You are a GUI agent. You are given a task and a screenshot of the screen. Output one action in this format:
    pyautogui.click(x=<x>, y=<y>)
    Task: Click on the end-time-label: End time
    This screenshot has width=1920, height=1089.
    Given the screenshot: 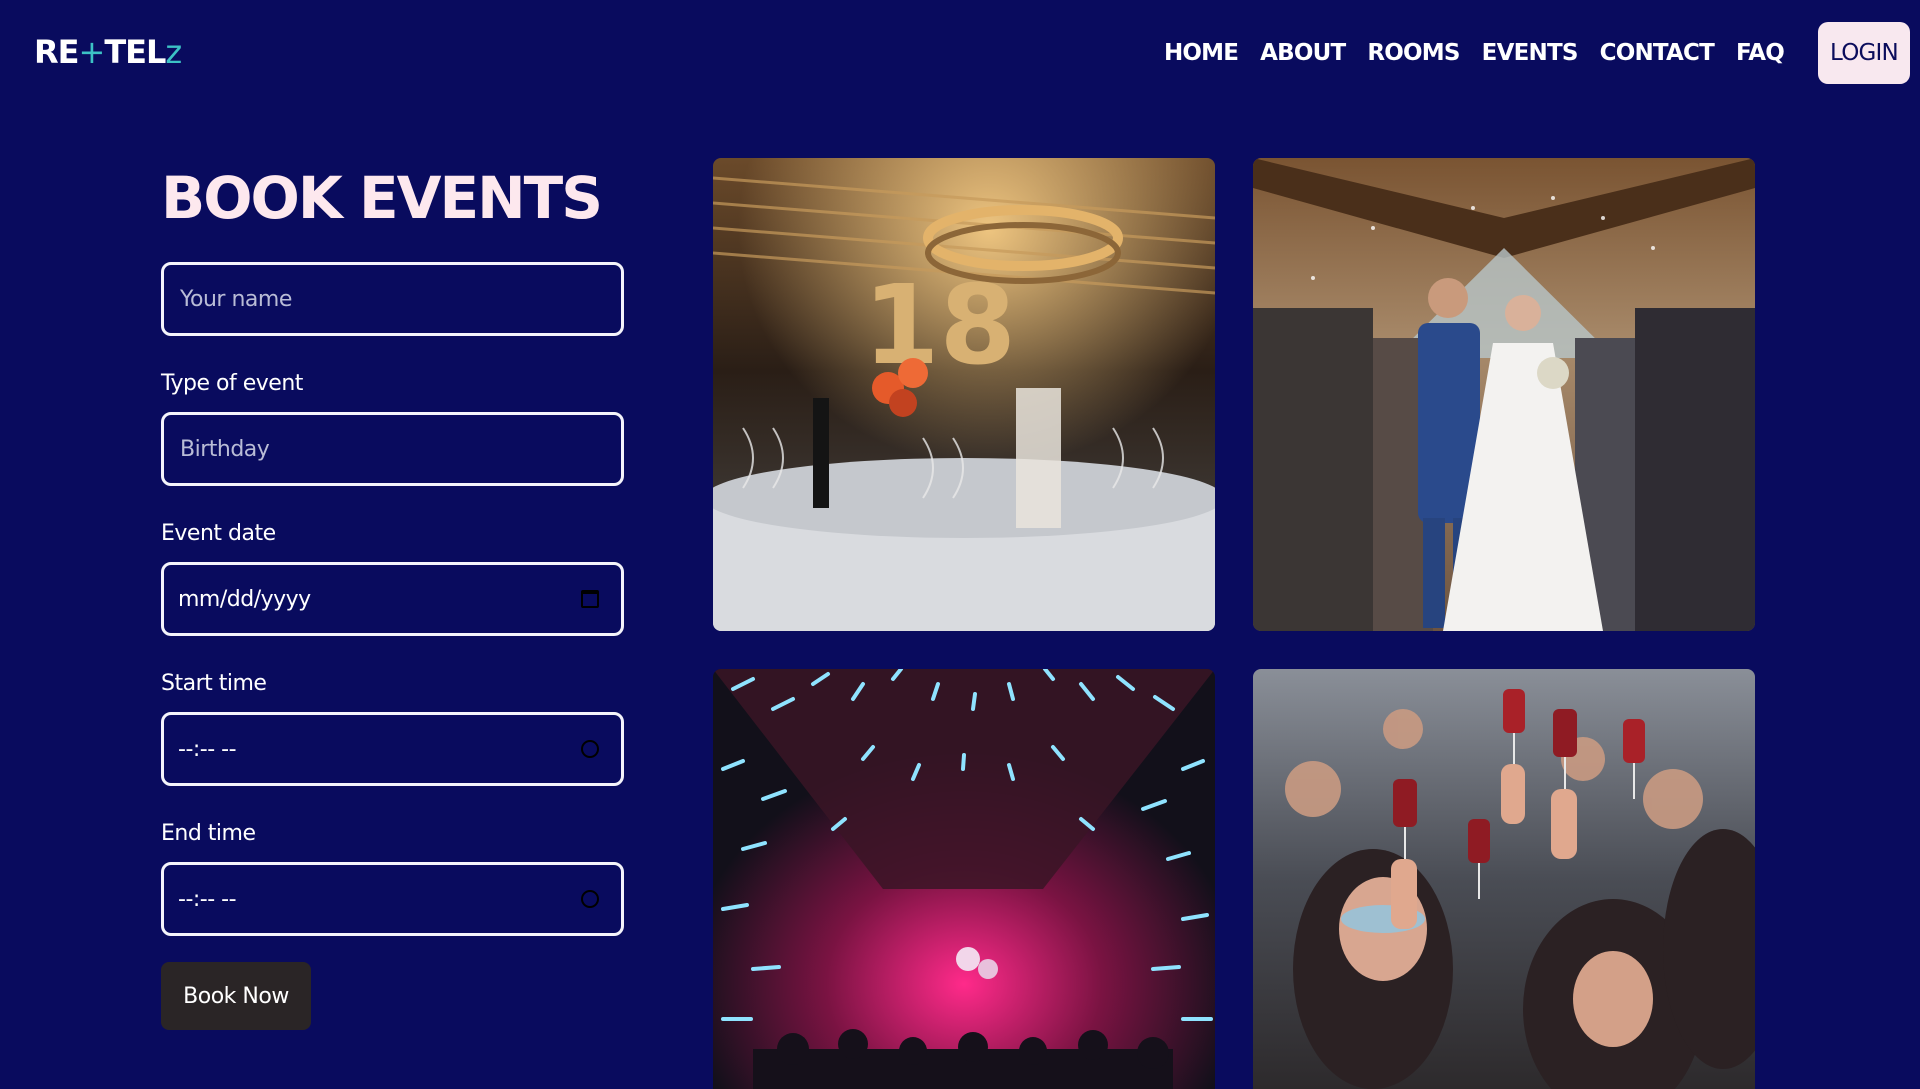 What is the action you would take?
    pyautogui.click(x=208, y=833)
    